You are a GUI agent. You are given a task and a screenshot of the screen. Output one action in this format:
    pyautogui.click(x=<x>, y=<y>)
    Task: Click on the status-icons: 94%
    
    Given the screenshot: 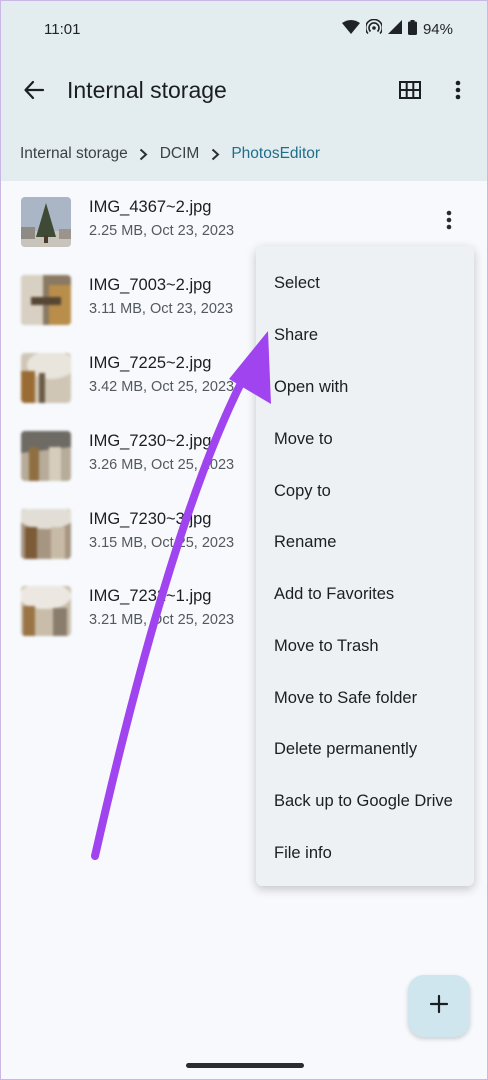 What is the action you would take?
    pyautogui.click(x=397, y=29)
    